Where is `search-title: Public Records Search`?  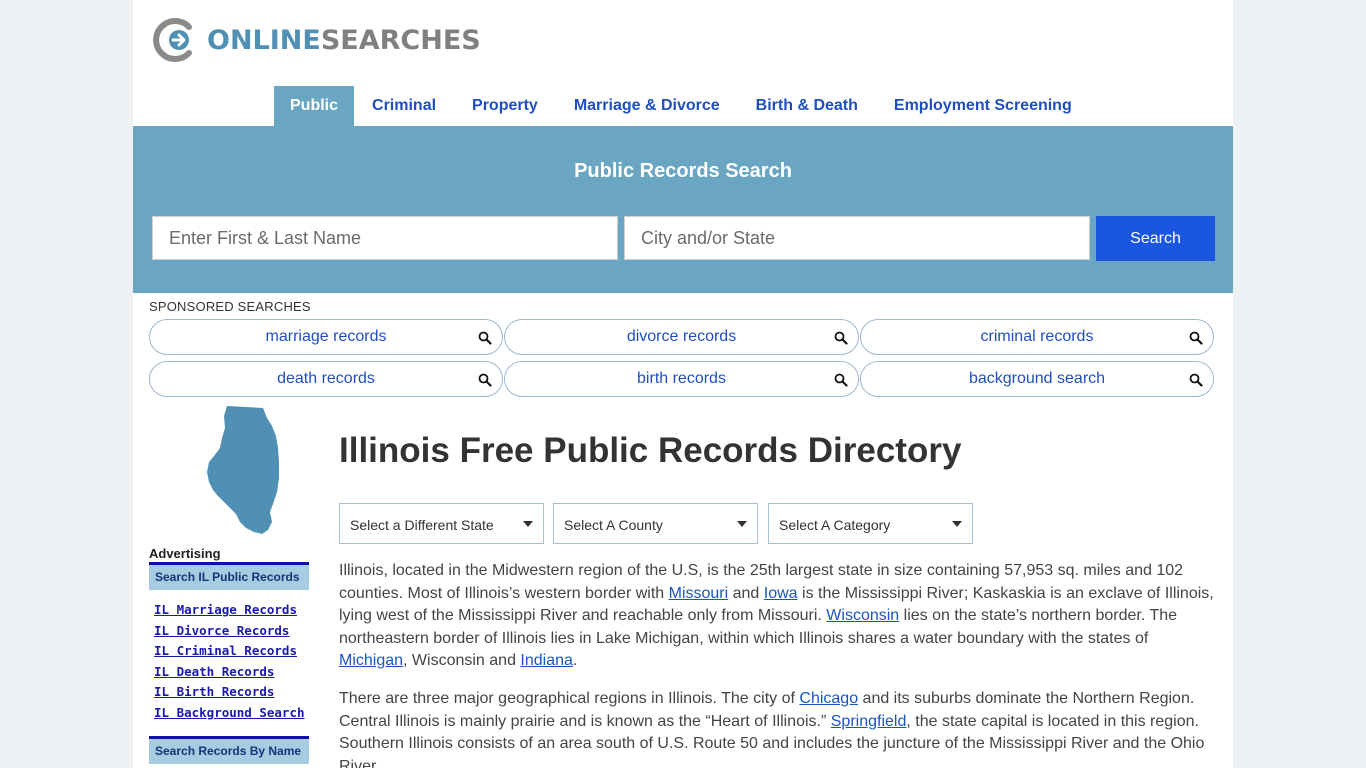 search-title: Public Records Search is located at coordinates (683, 171).